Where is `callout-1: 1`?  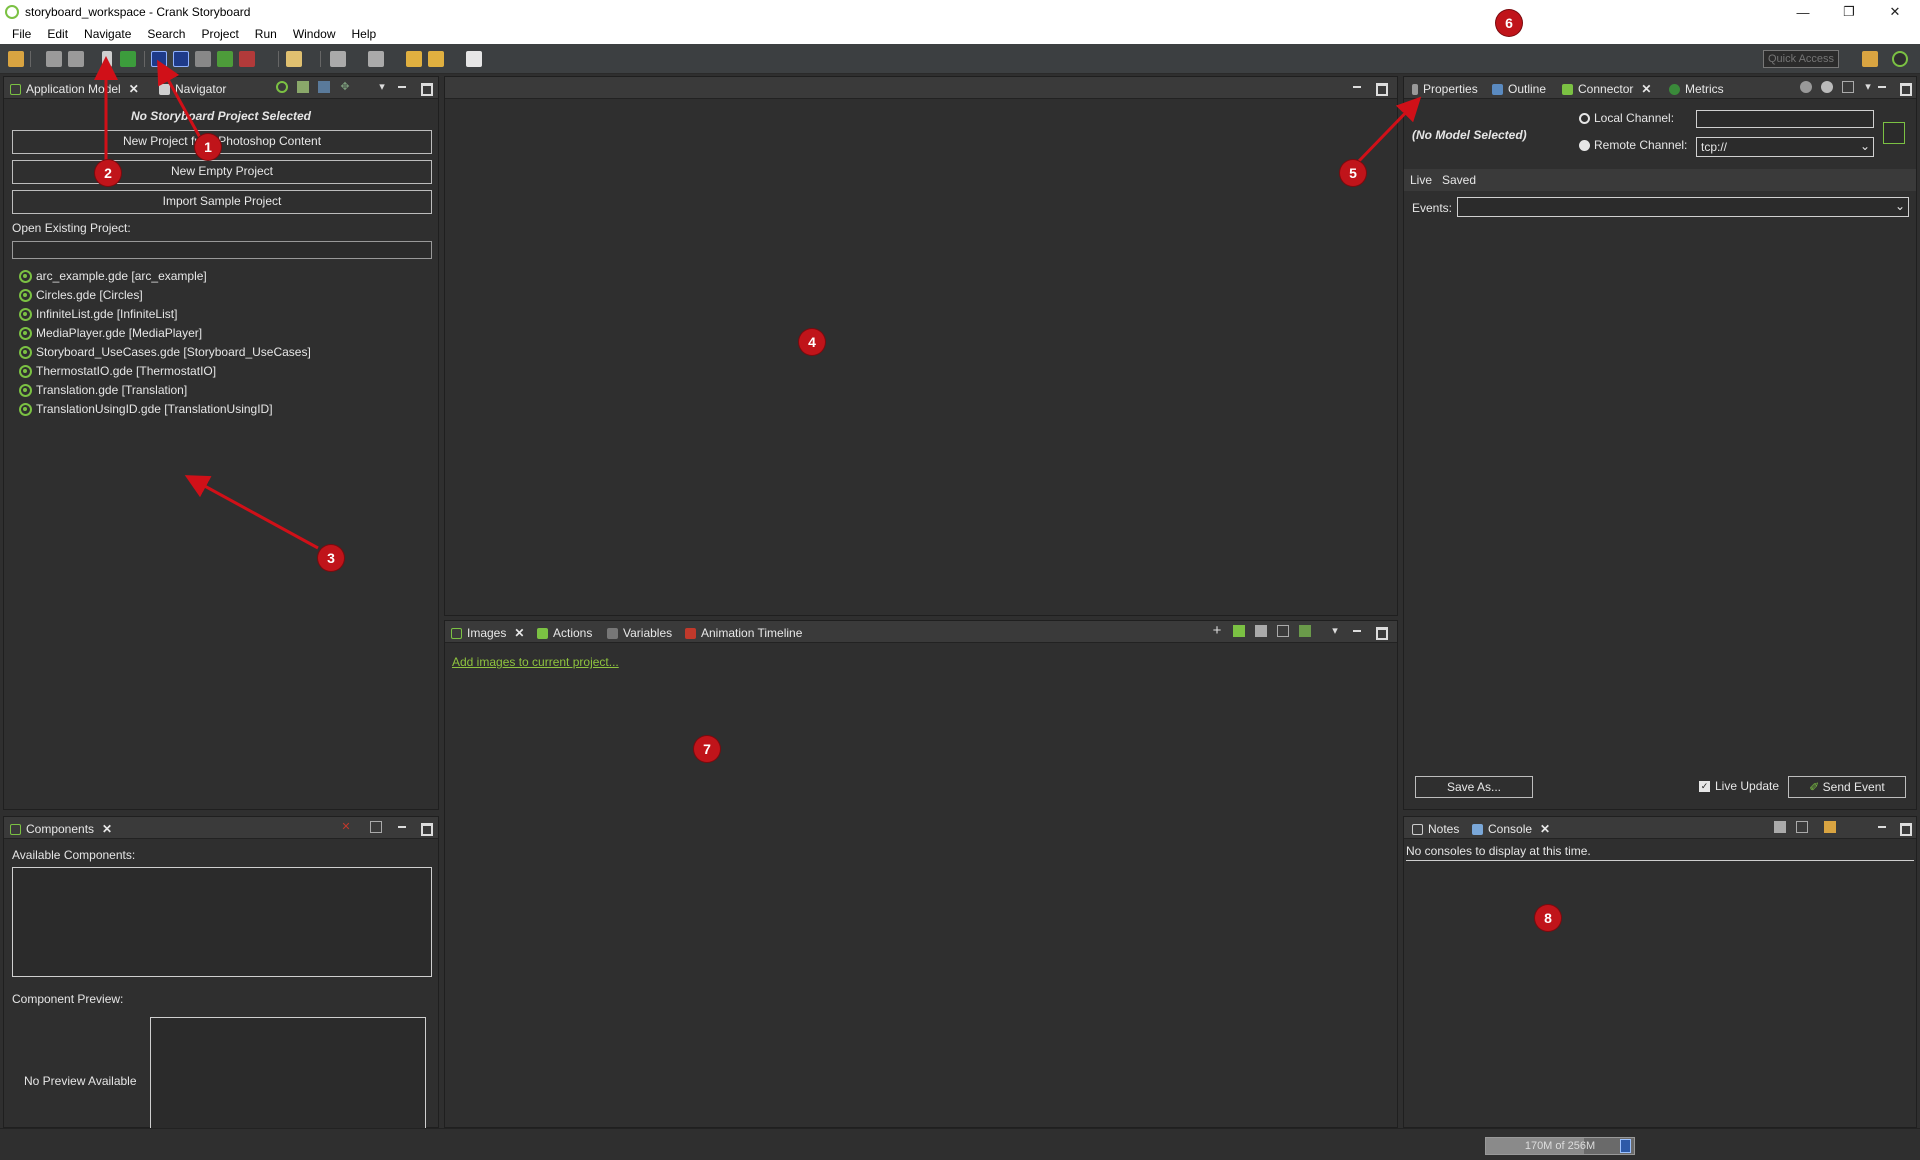
callout-1: 1 is located at coordinates (208, 147).